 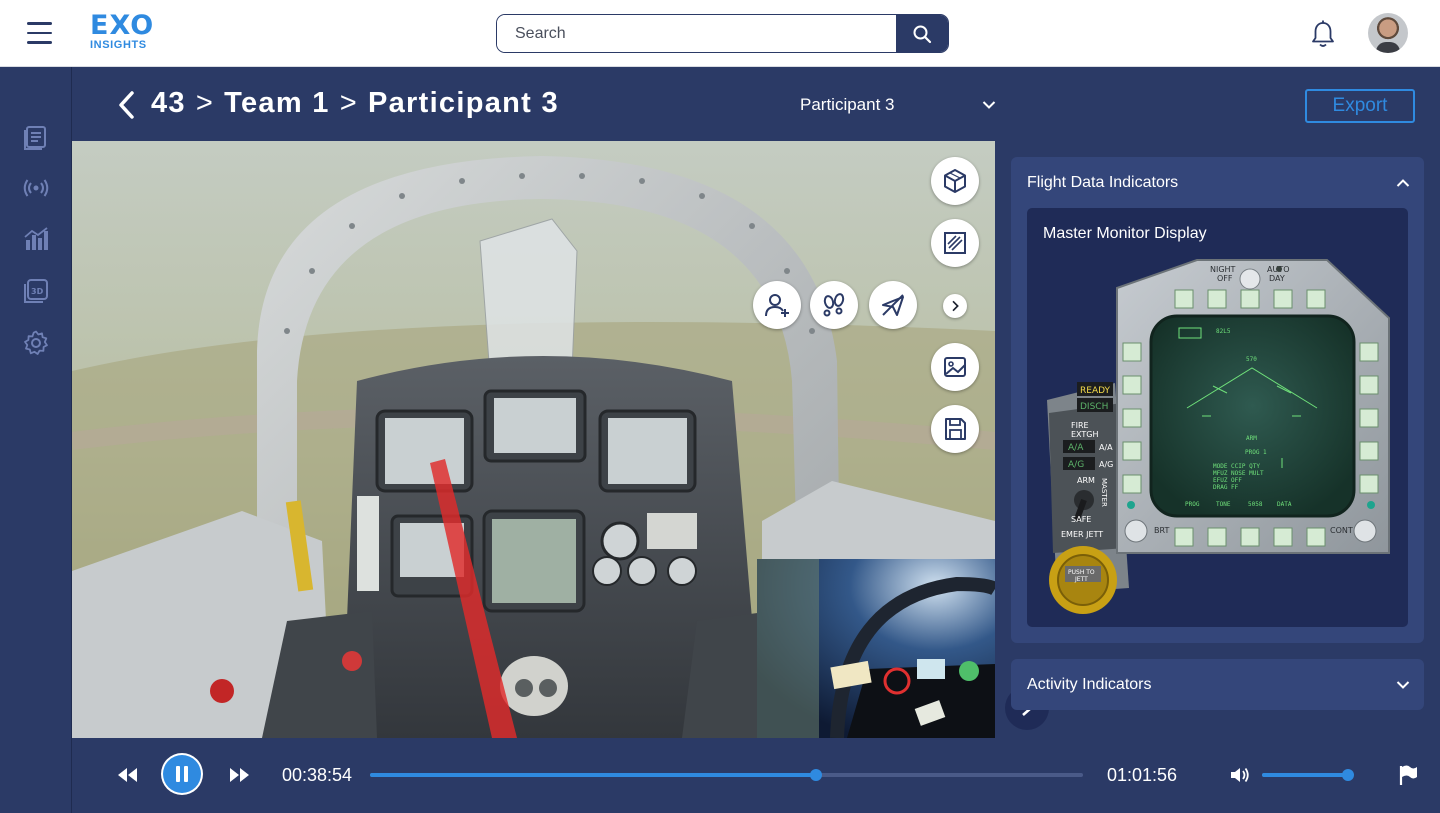 I want to click on mmd-night-label: NIGHT, so click(x=1223, y=269).